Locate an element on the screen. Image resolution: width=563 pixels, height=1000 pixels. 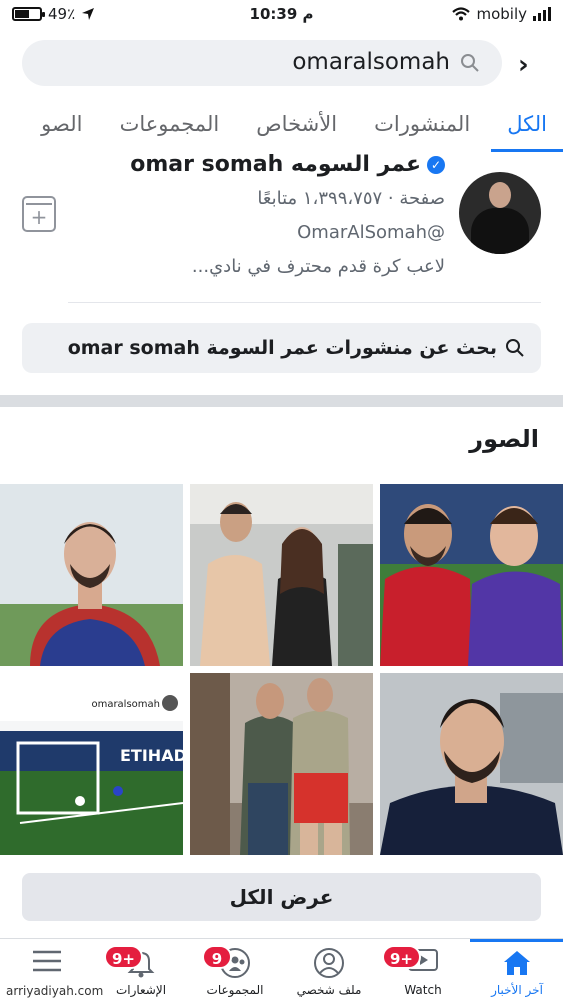
search-page-posts-button: بحث عن منشورات عمر السومة omar somah is located at coordinates (281, 348).